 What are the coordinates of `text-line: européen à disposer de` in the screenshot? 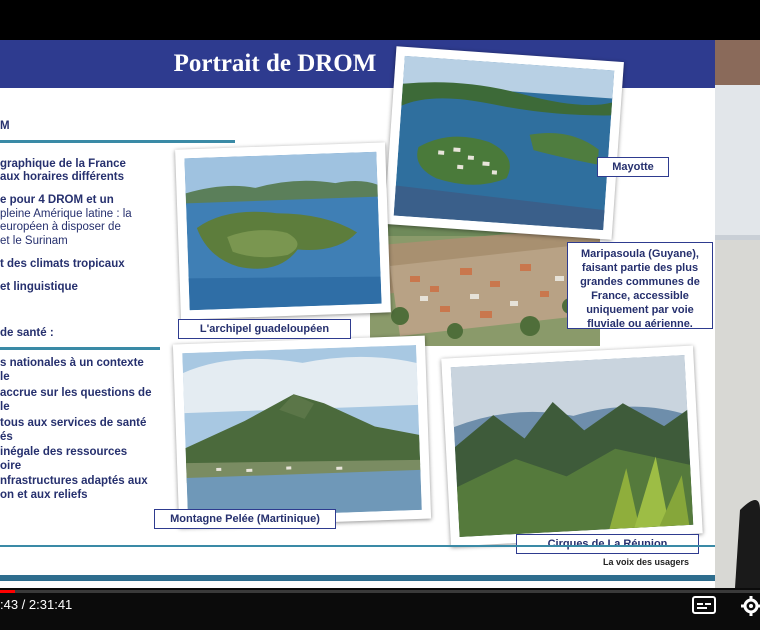 It's located at (60, 227).